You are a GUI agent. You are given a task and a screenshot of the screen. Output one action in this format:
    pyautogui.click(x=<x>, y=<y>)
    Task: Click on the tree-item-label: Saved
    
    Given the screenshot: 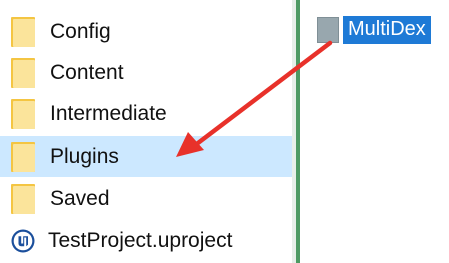 What is the action you would take?
    pyautogui.click(x=80, y=198)
    